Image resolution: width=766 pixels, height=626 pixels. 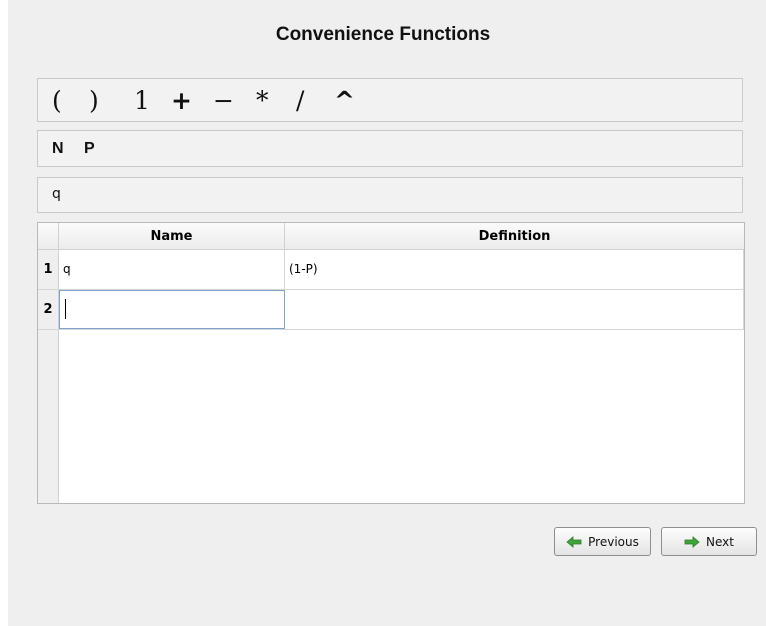 I want to click on variable-n-button: N, so click(x=58, y=149).